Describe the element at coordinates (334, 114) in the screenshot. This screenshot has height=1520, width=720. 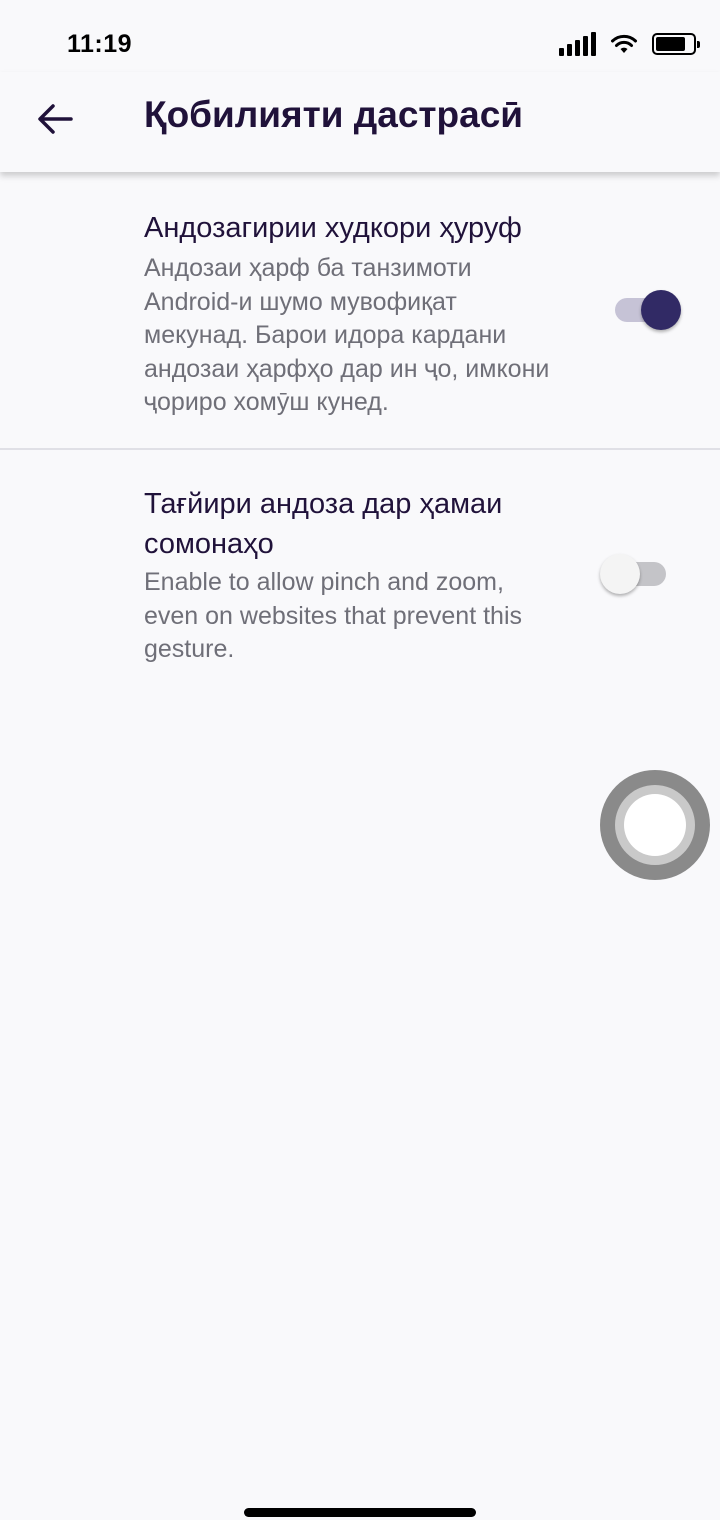
I see `page-title: Қобилияти дастрасӣ` at that location.